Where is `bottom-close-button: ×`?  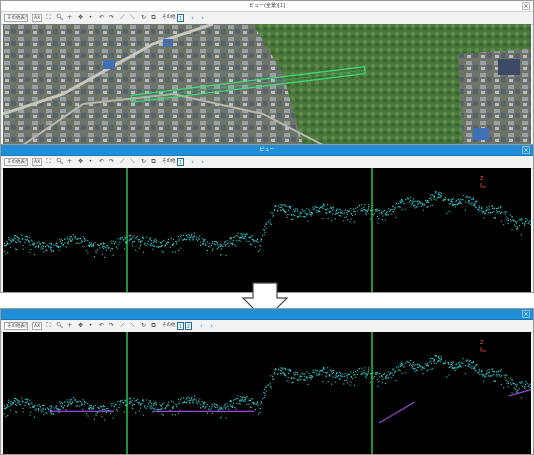 bottom-close-button: × is located at coordinates (526, 314).